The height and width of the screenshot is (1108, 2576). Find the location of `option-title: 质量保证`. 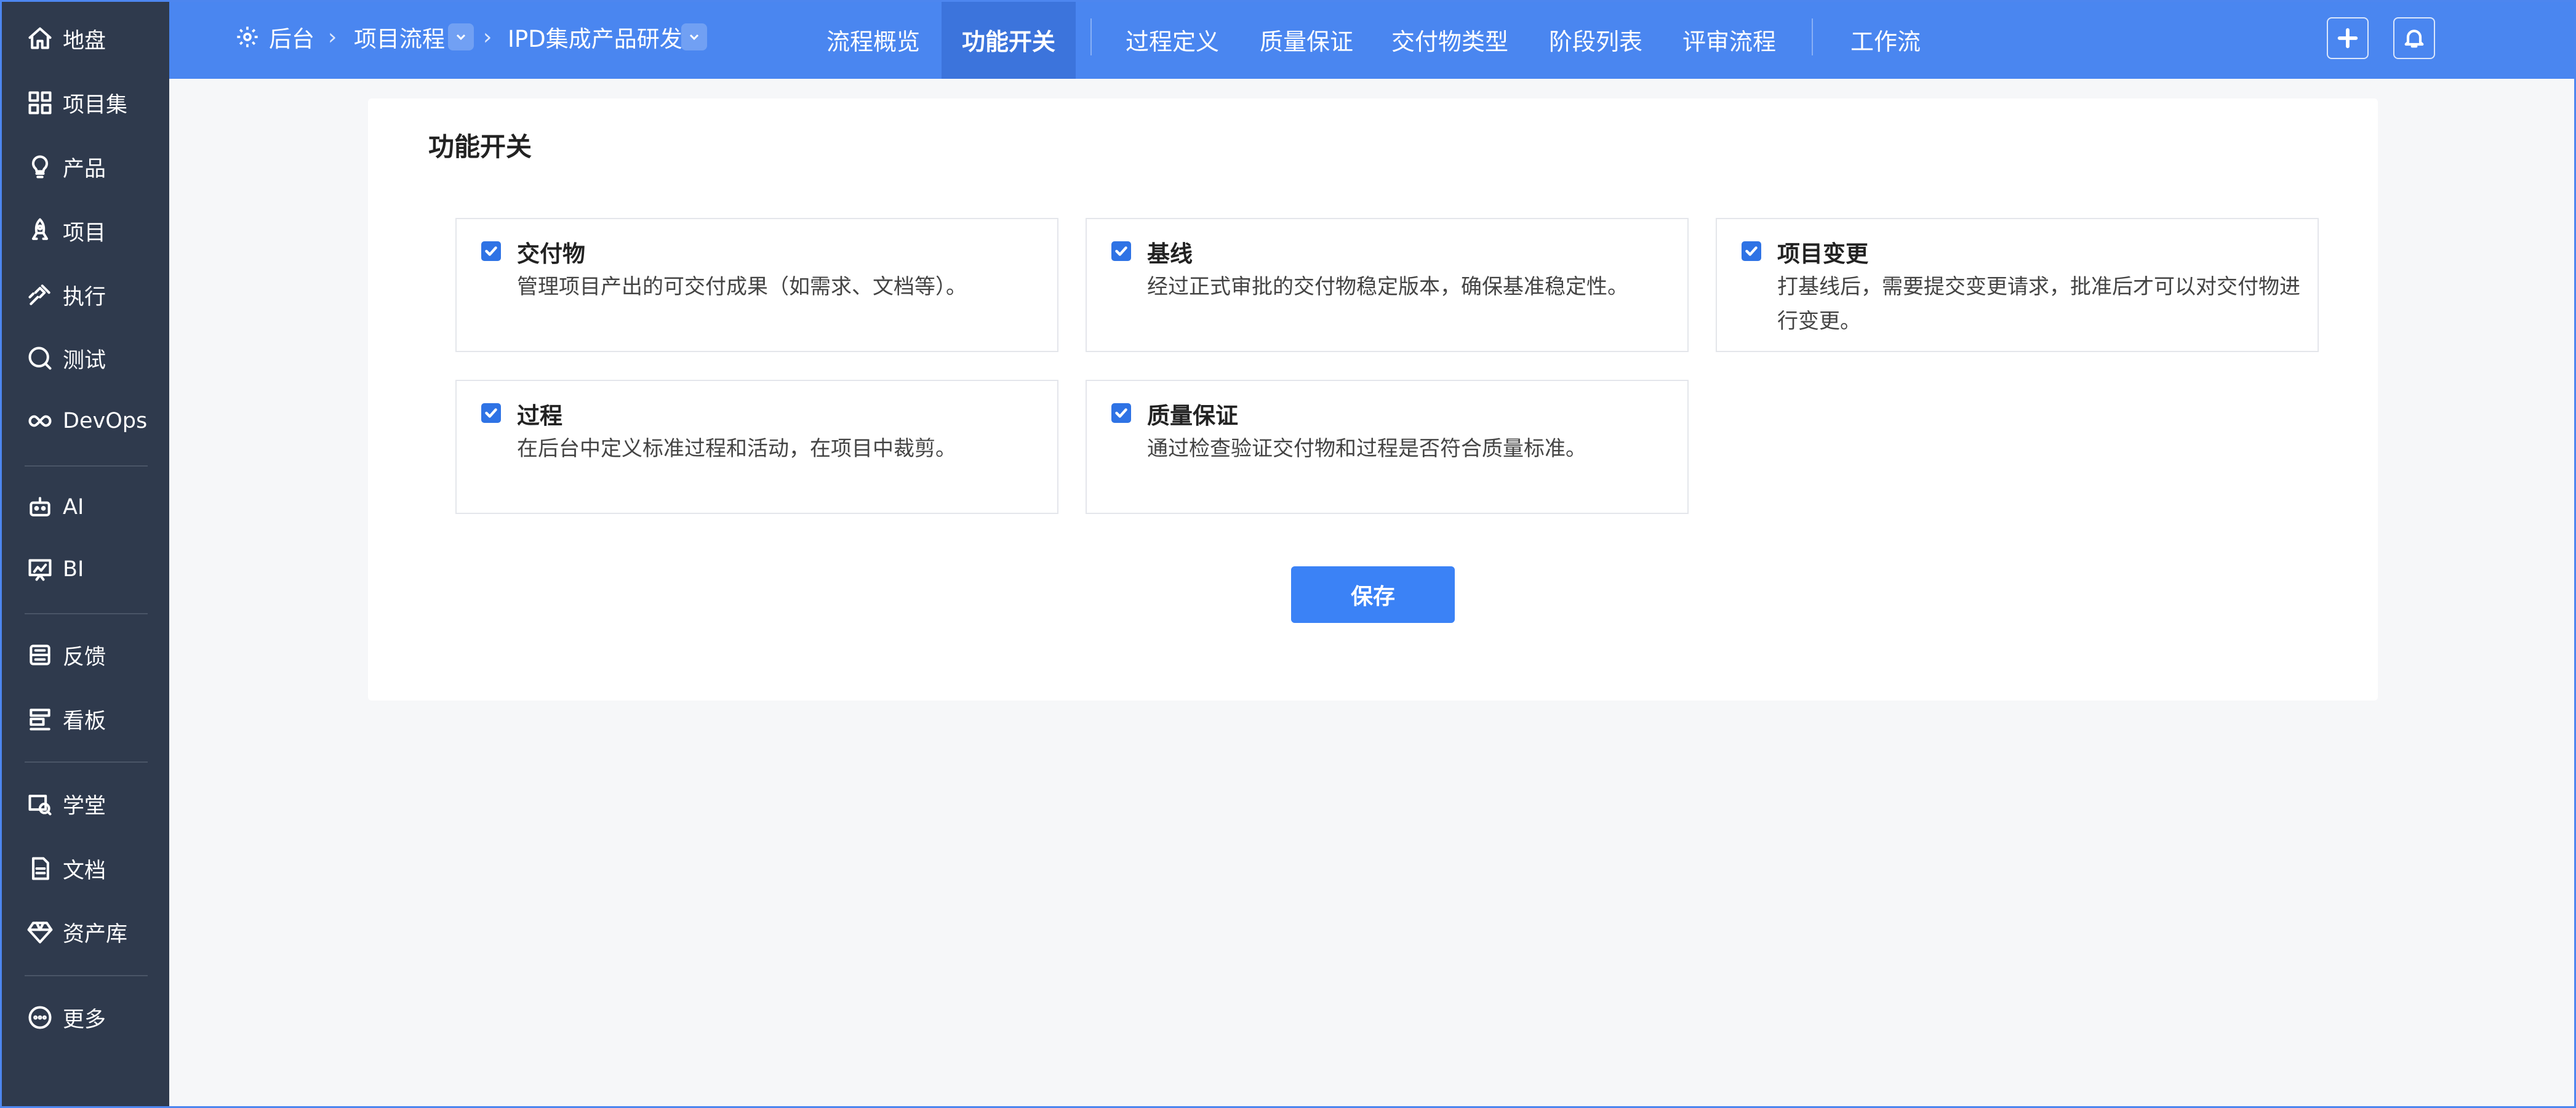

option-title: 质量保证 is located at coordinates (1192, 416).